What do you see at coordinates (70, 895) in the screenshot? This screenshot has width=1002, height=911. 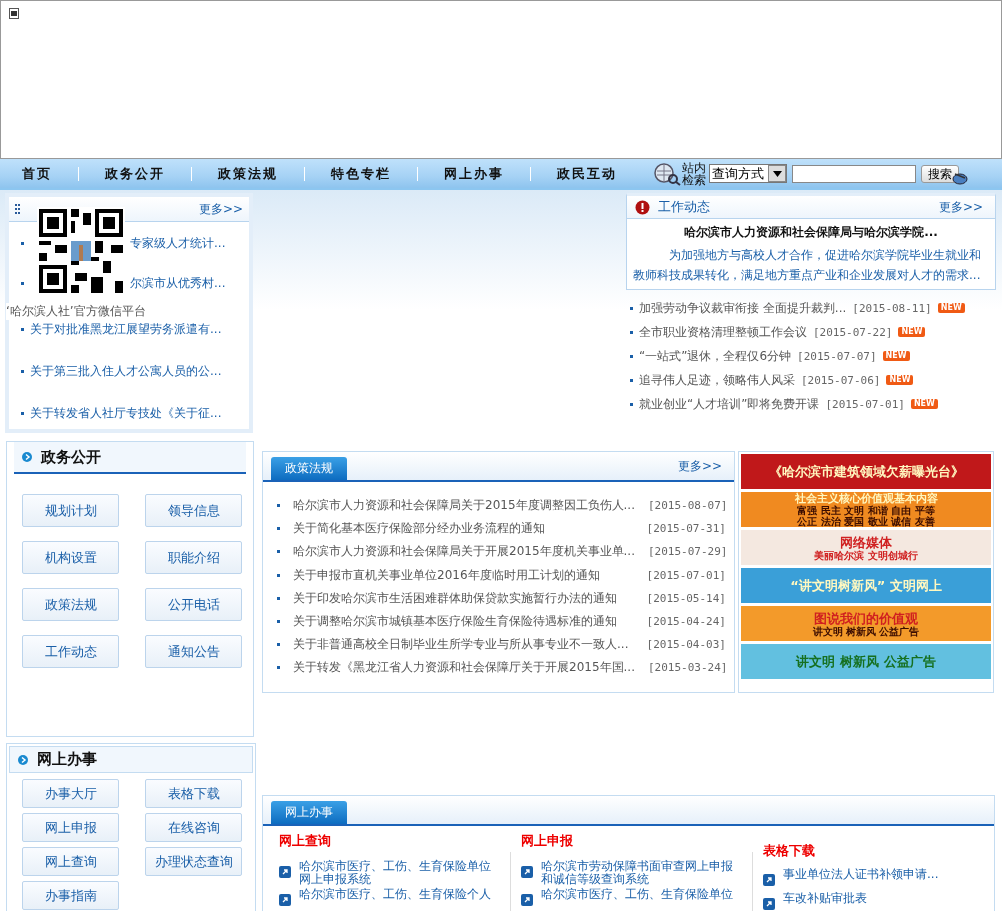 I see `nav-button: 办事指南` at bounding box center [70, 895].